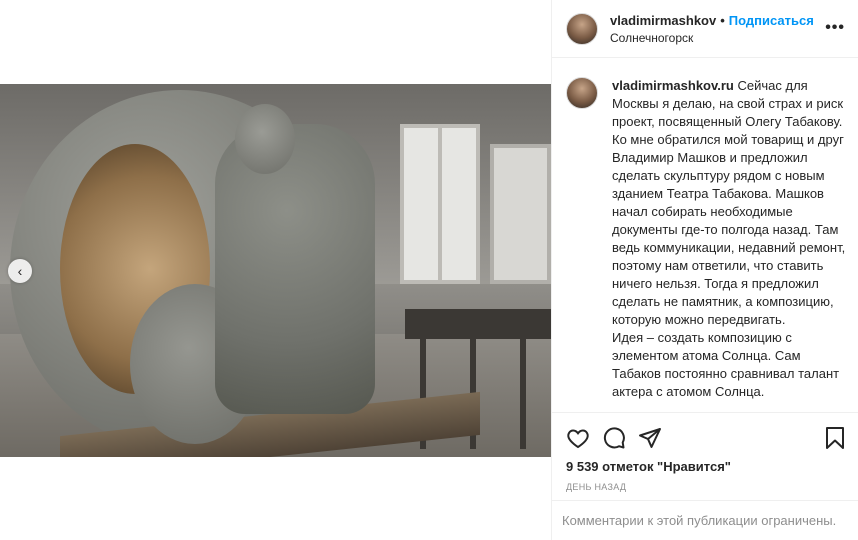 The width and height of the screenshot is (858, 540). I want to click on caption-author: vladimirmashkov.ru, so click(673, 85).